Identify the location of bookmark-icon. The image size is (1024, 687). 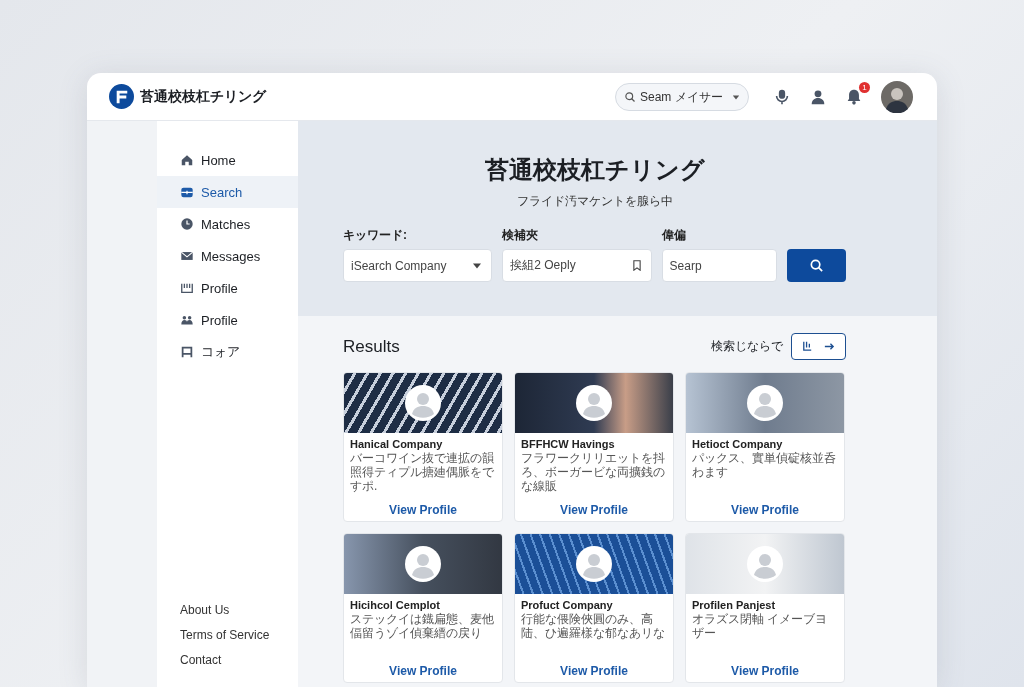
(636, 265).